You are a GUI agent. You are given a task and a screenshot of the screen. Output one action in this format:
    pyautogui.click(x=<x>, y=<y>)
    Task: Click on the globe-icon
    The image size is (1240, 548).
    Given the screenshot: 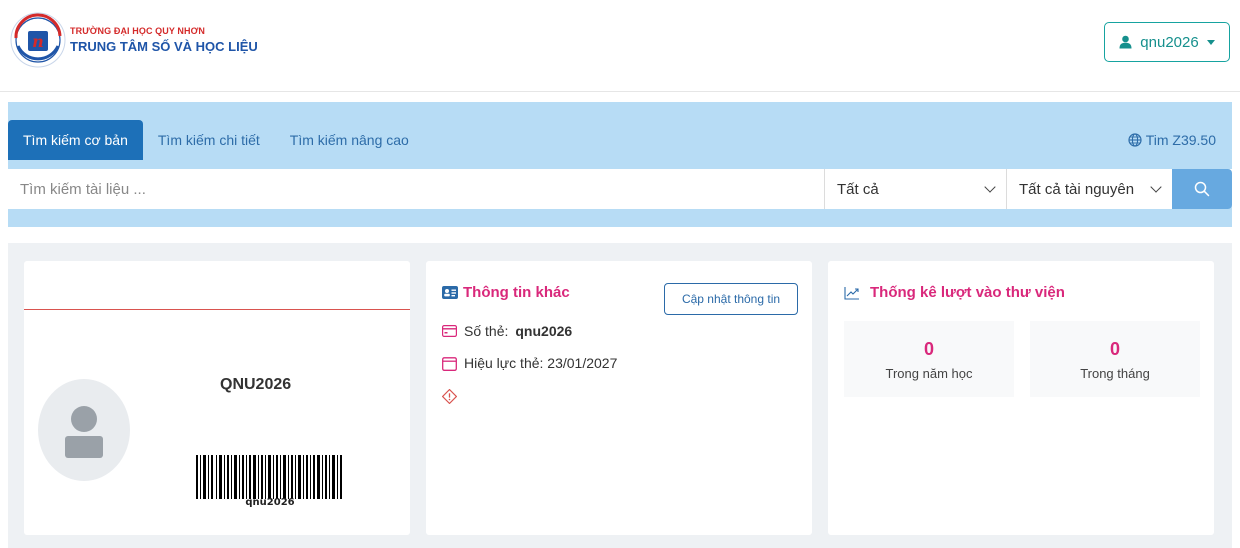 What is the action you would take?
    pyautogui.click(x=1135, y=140)
    